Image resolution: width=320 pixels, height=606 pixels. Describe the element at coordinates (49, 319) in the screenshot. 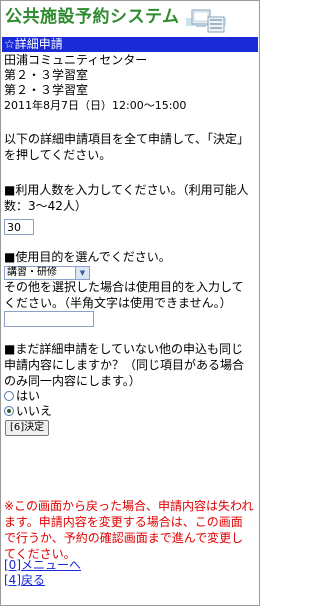

I see `purpose-other-input` at that location.